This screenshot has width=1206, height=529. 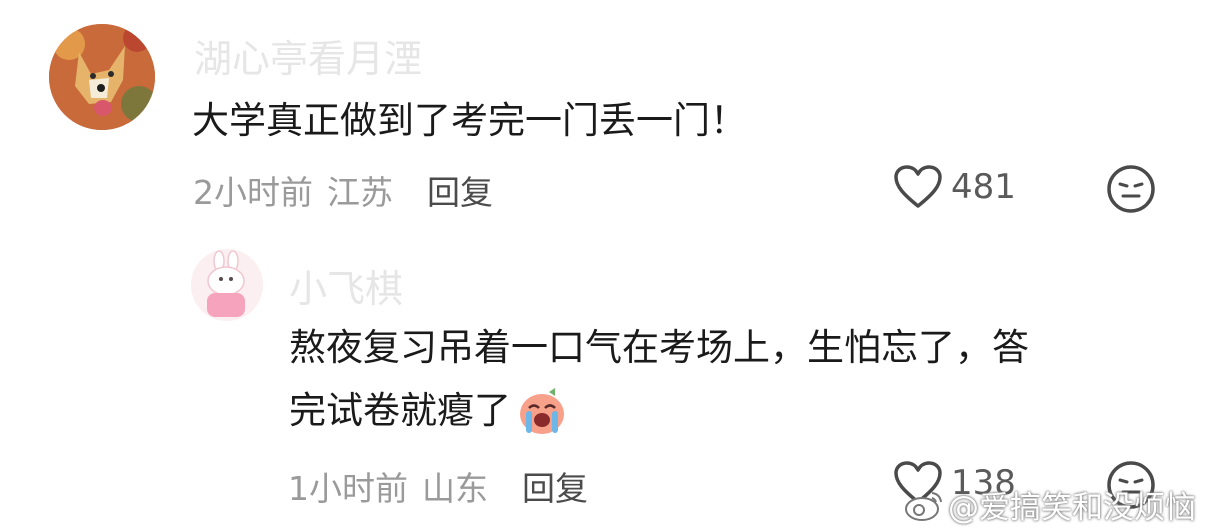 What do you see at coordinates (983, 187) in the screenshot?
I see `like-count: 481` at bounding box center [983, 187].